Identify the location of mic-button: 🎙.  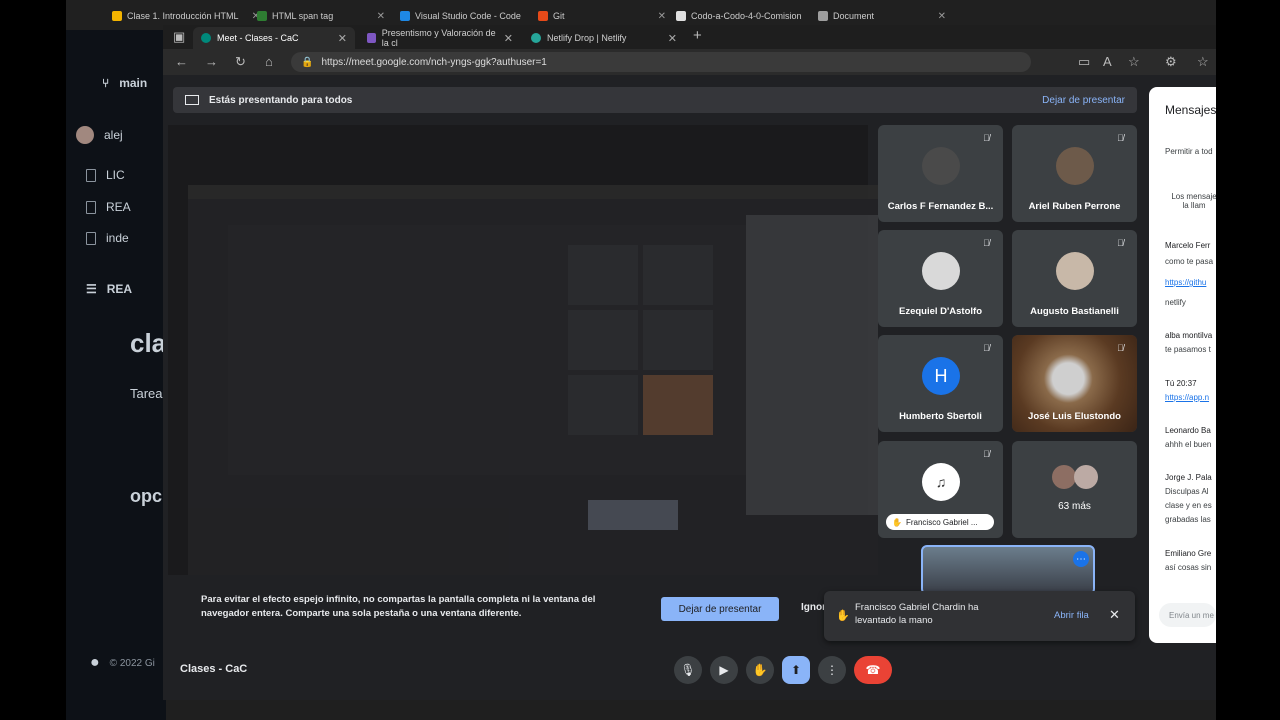
(688, 670).